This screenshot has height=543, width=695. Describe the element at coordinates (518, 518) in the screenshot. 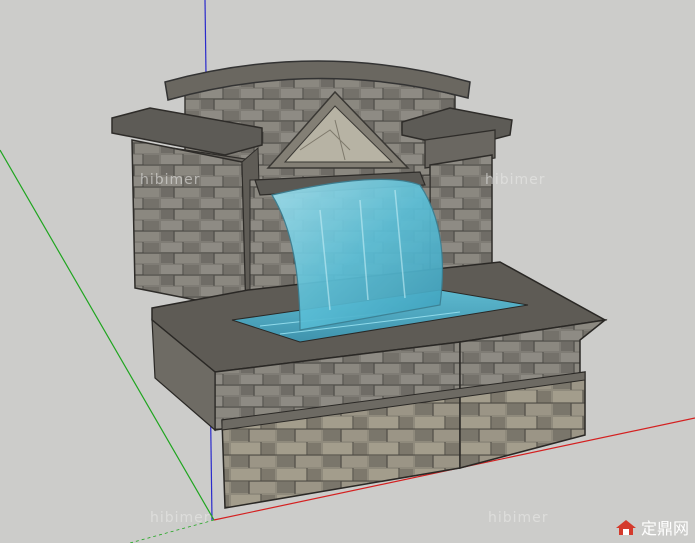

I see `watermark-bottom-right: hibimer` at that location.